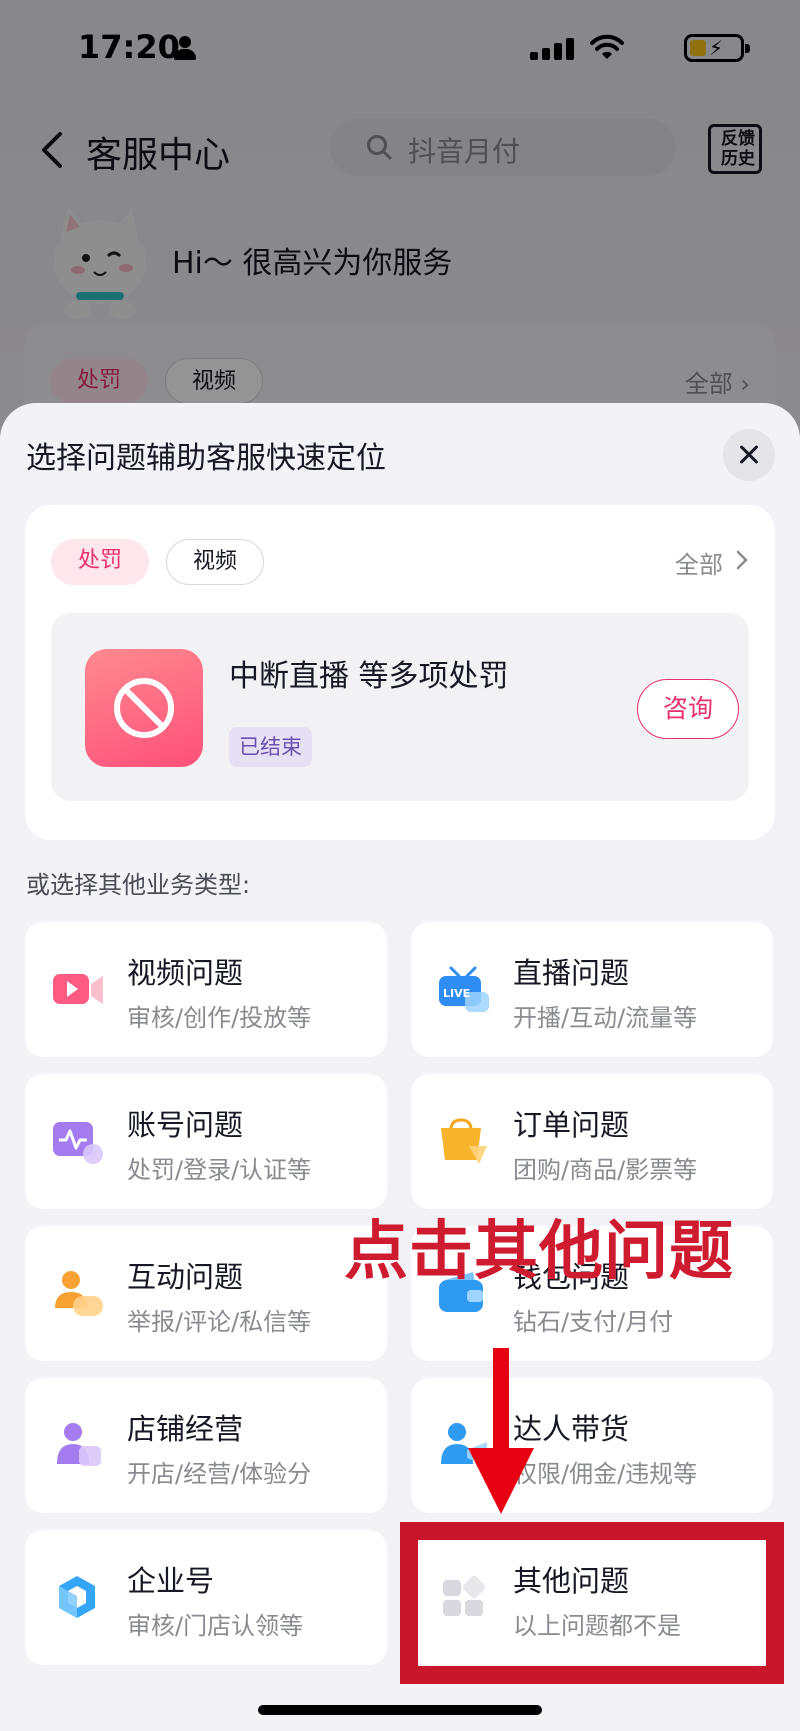 The image size is (800, 1731). I want to click on other-types-label: 或选择其他业务类型:, so click(138, 885).